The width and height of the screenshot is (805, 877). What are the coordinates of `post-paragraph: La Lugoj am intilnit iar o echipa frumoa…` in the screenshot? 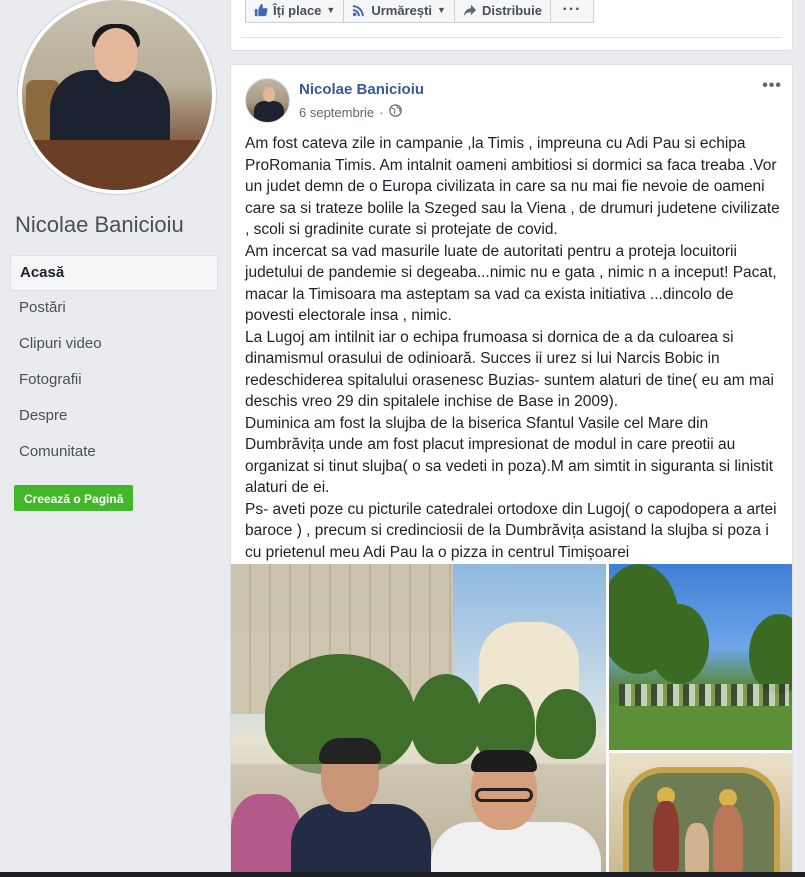 It's located at (509, 369).